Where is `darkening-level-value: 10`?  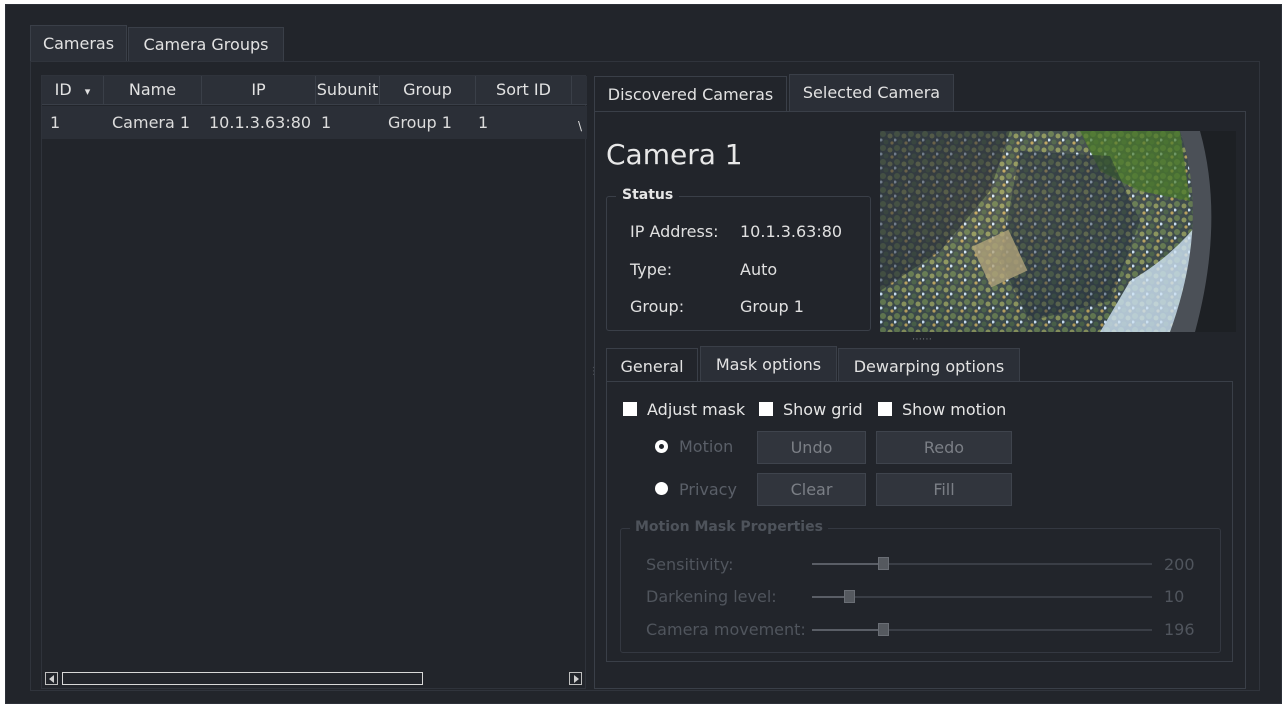
darkening-level-value: 10 is located at coordinates (1174, 596).